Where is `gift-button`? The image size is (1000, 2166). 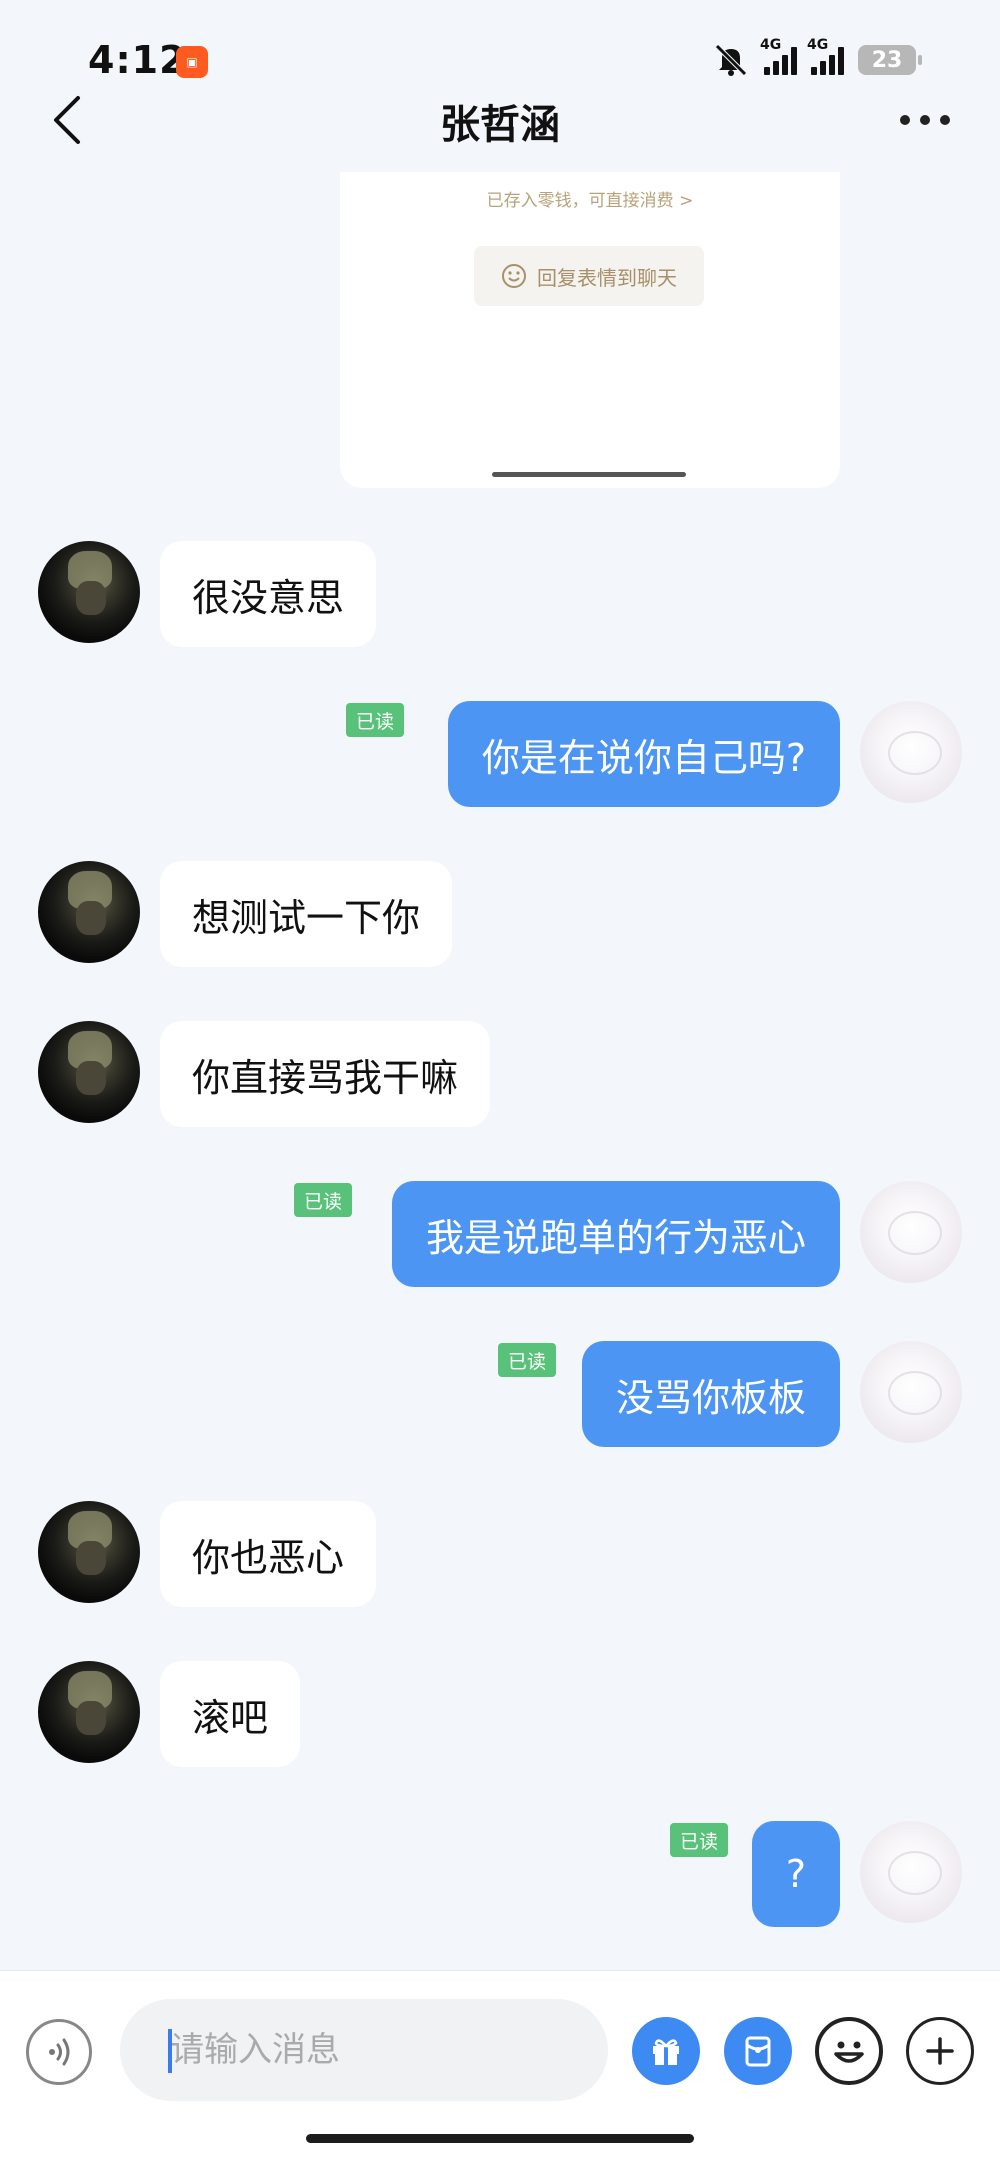 gift-button is located at coordinates (666, 2051).